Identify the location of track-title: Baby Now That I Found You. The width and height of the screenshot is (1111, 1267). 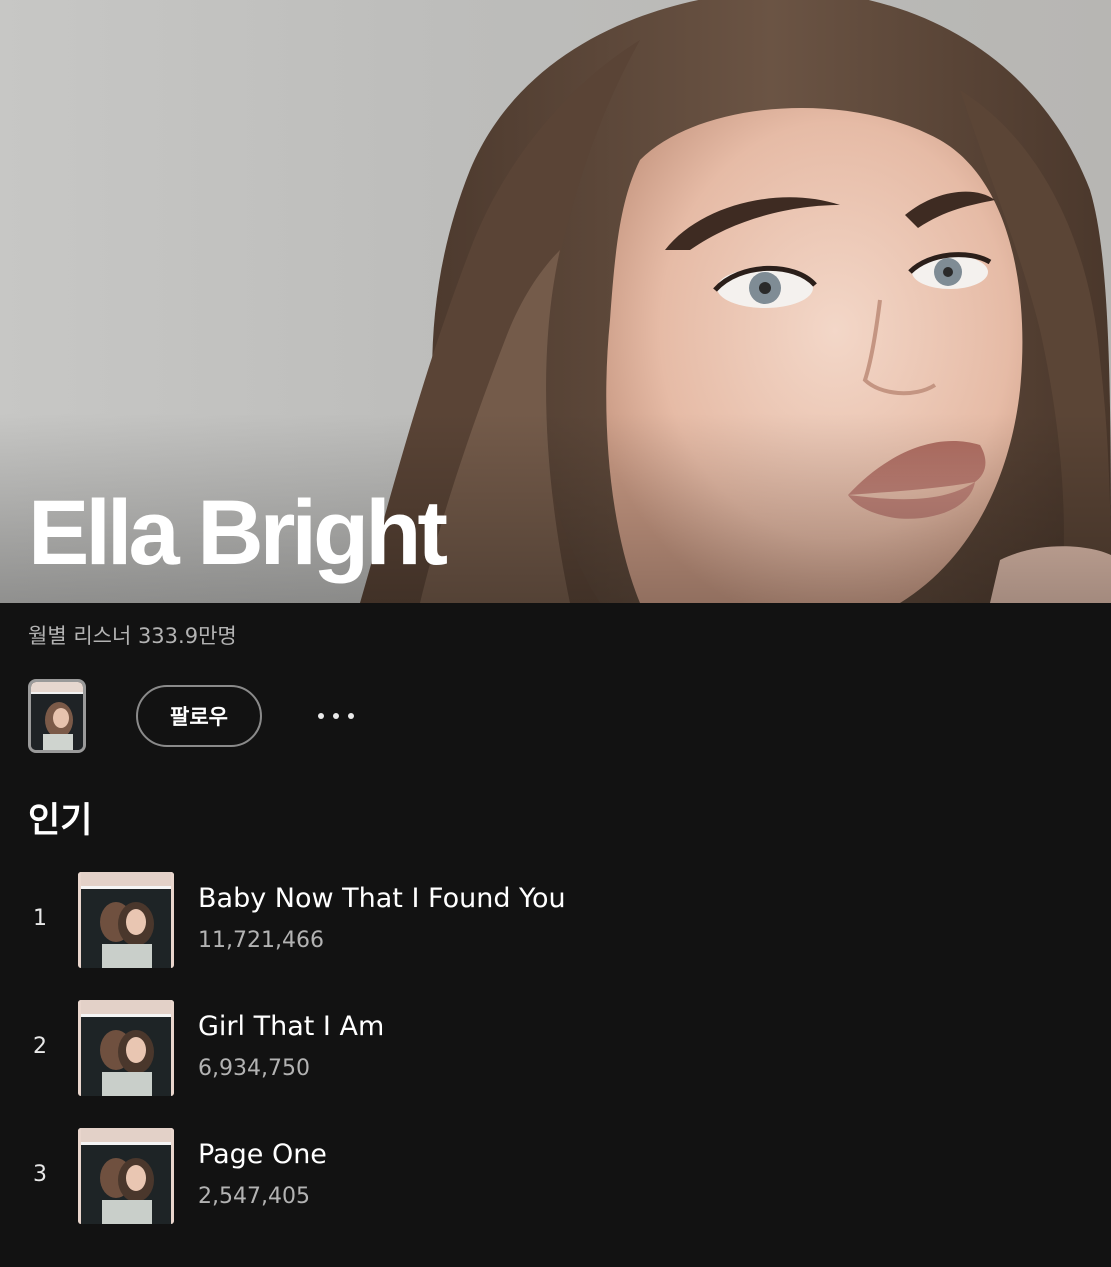
(382, 898).